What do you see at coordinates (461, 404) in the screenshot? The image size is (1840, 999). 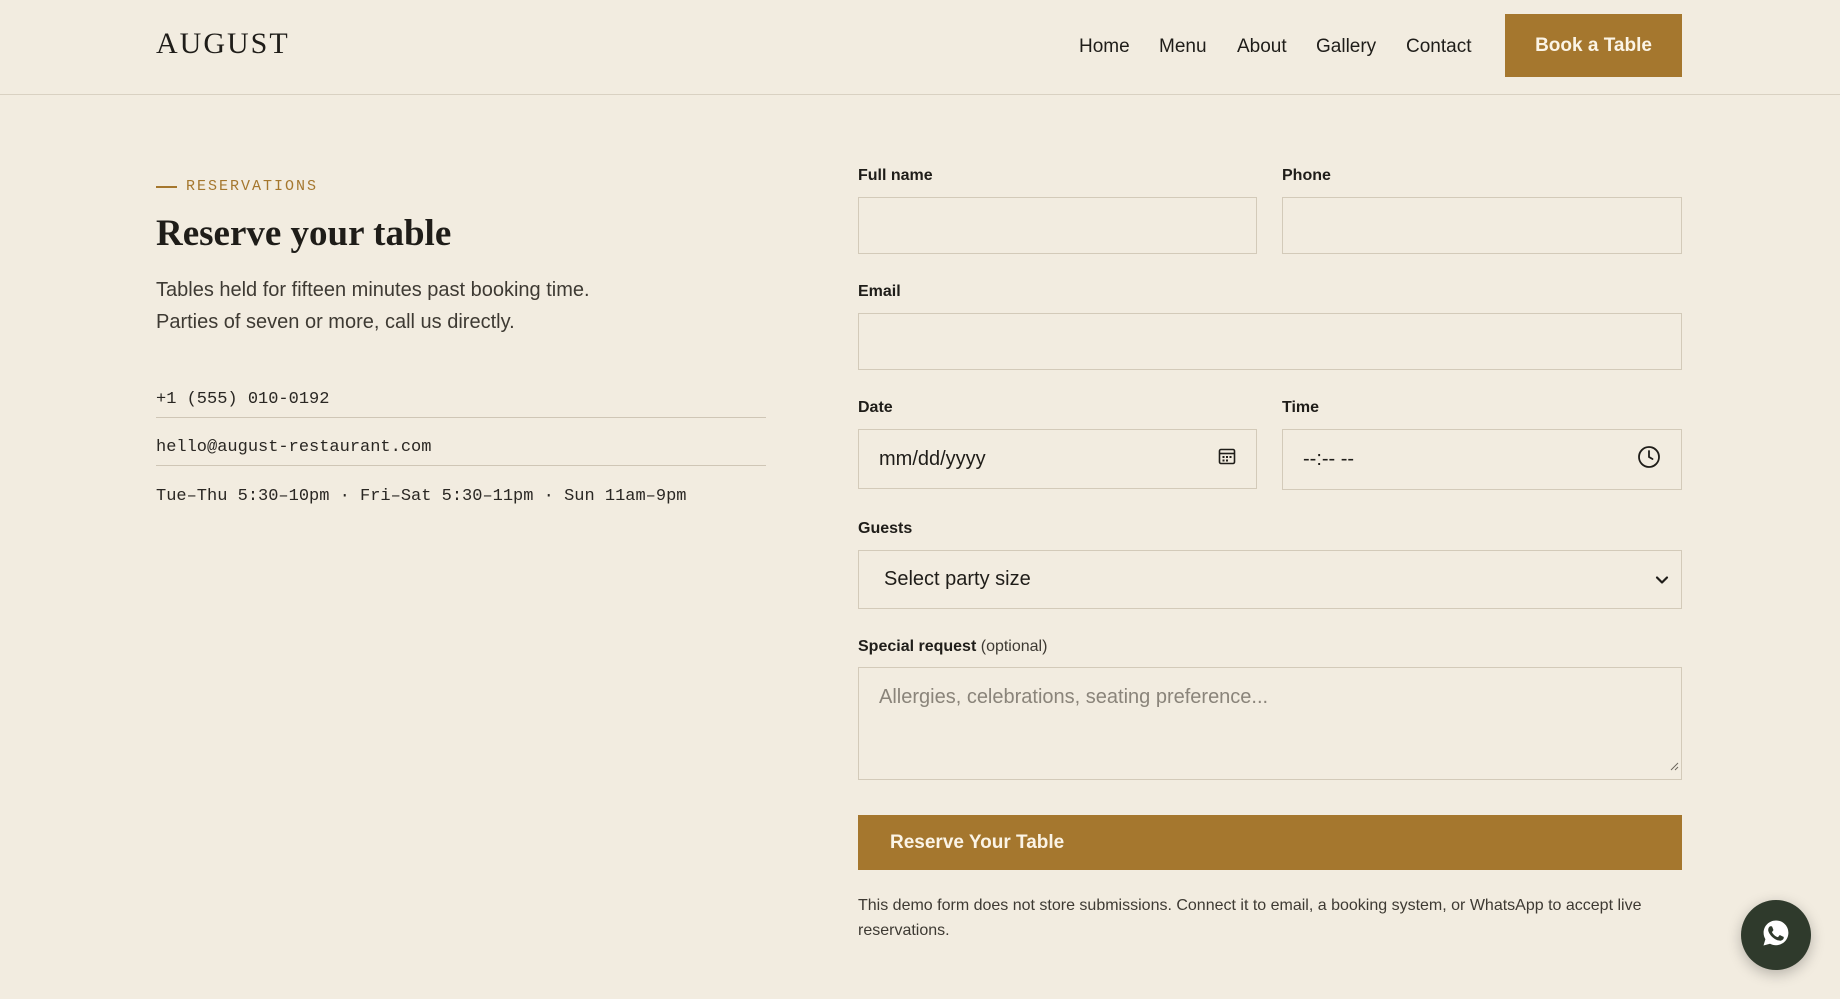 I see `contact-phone: +1 (555) 010-0192` at bounding box center [461, 404].